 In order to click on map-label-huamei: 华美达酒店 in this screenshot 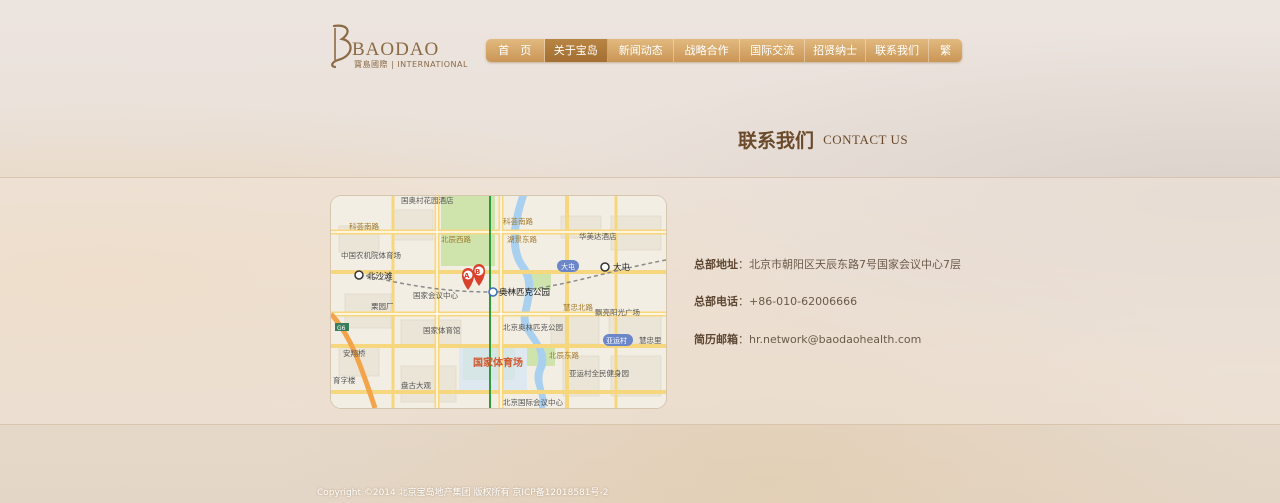, I will do `click(598, 236)`.